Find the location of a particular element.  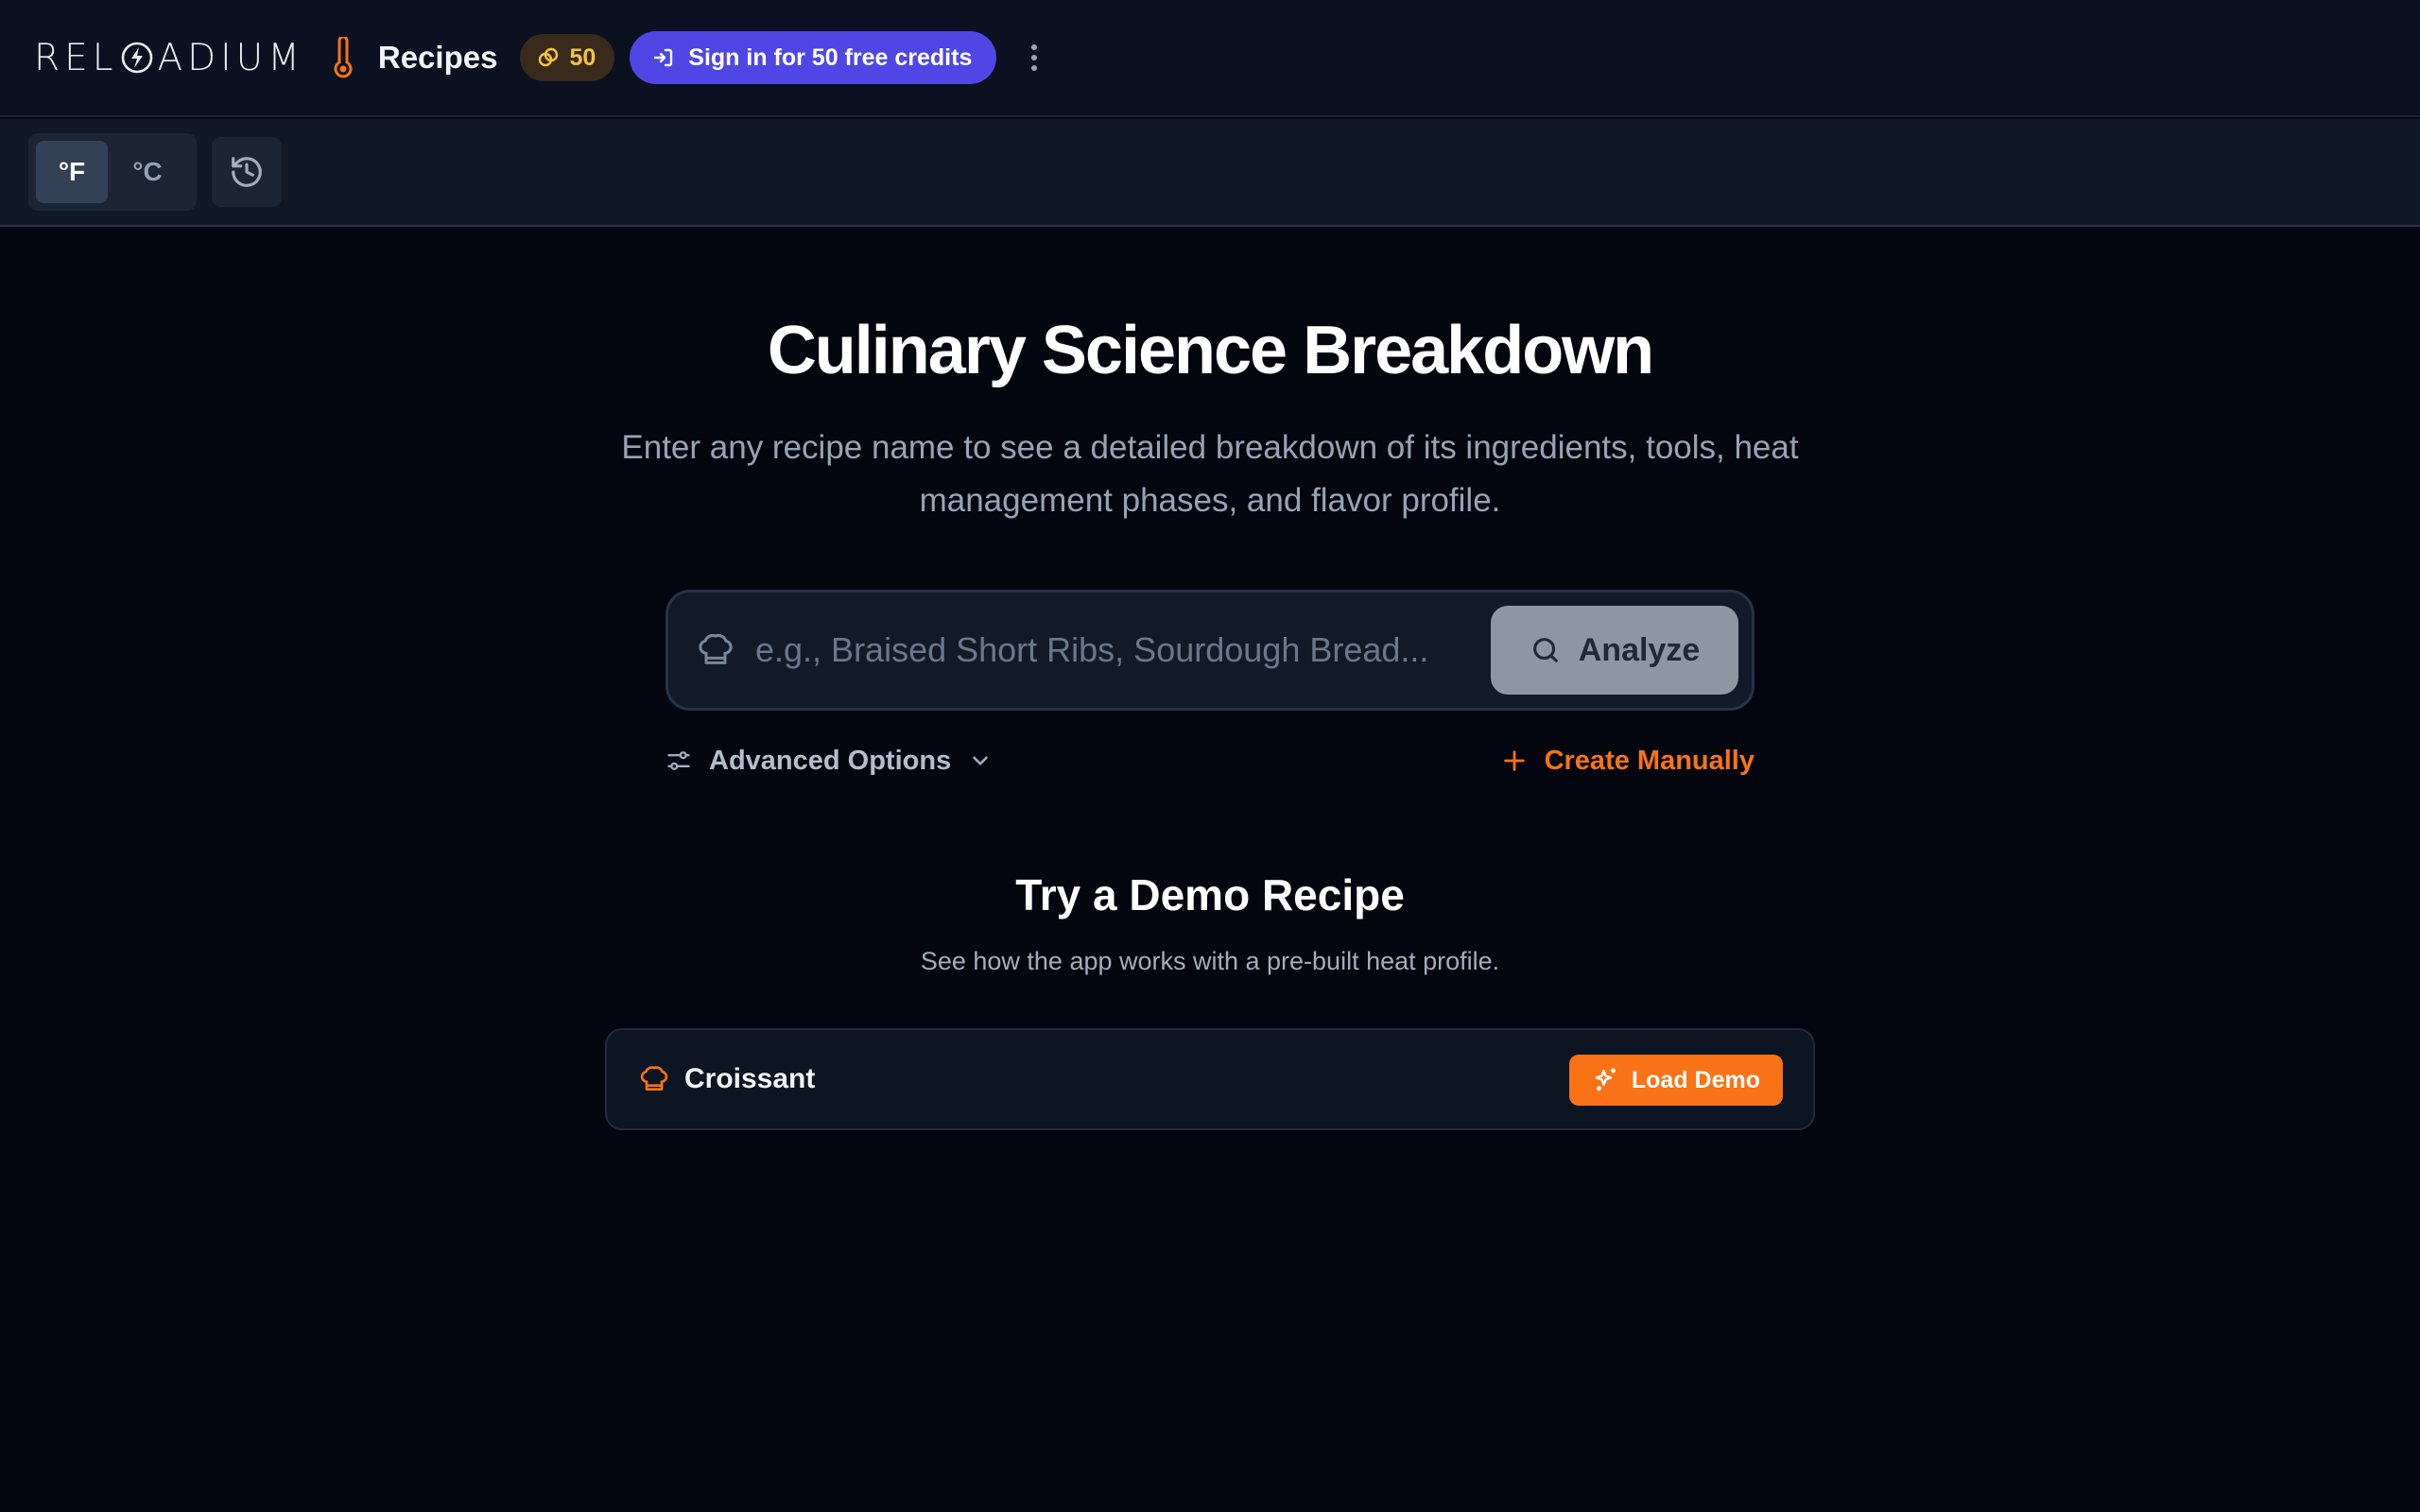

load-demo-label: Load Demo is located at coordinates (1695, 1079).